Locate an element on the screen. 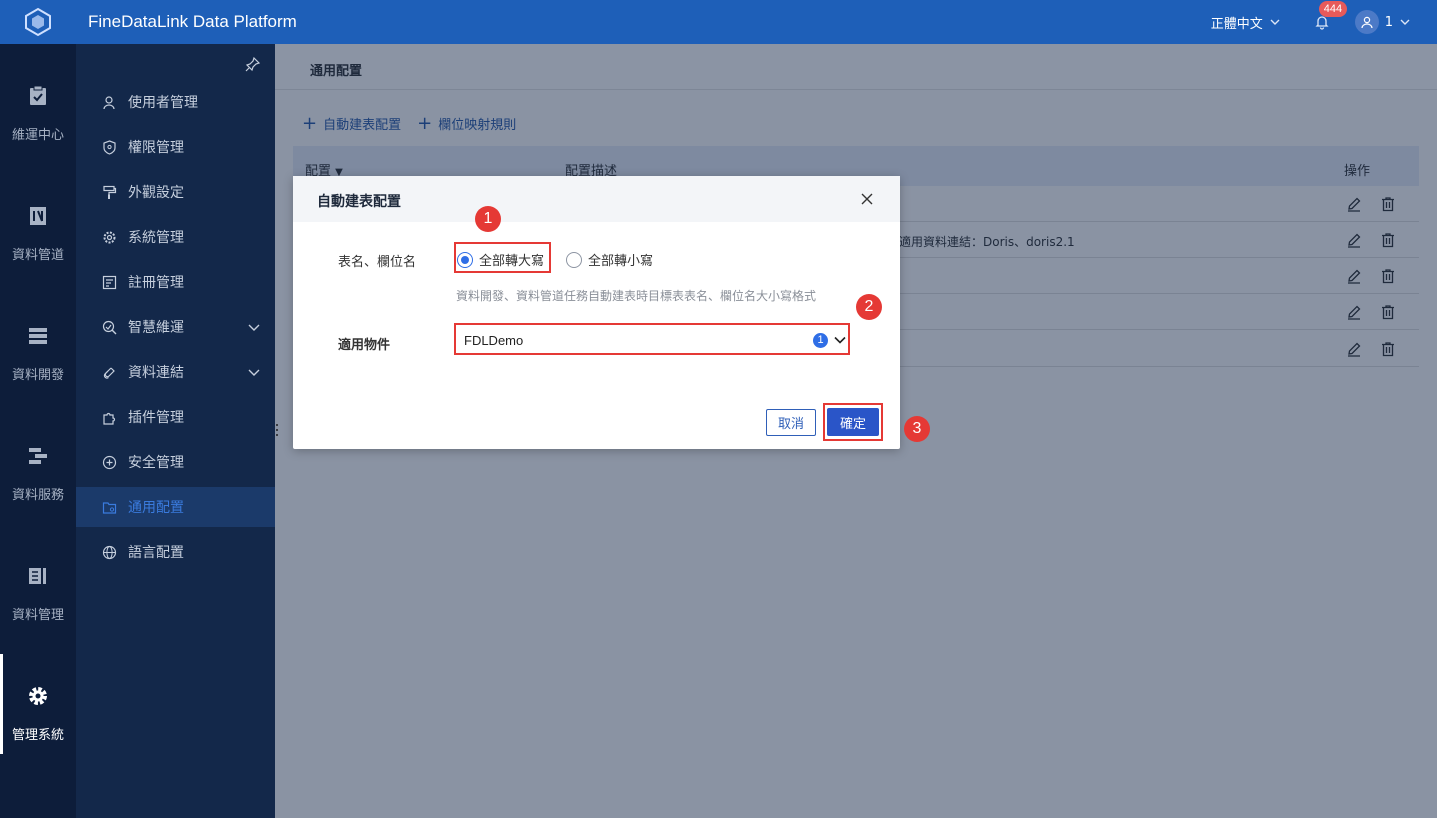 This screenshot has width=1437, height=818. submenu-item-label: 權限管理 is located at coordinates (156, 148).